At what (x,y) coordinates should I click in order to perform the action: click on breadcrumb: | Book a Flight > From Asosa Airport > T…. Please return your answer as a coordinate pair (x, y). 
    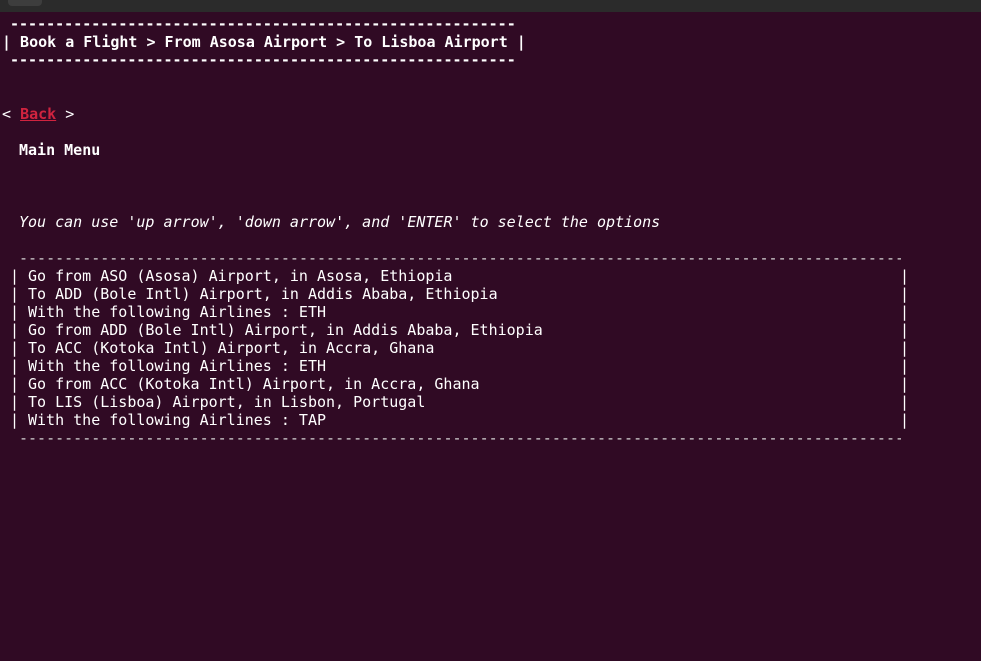
    Looking at the image, I should click on (264, 42).